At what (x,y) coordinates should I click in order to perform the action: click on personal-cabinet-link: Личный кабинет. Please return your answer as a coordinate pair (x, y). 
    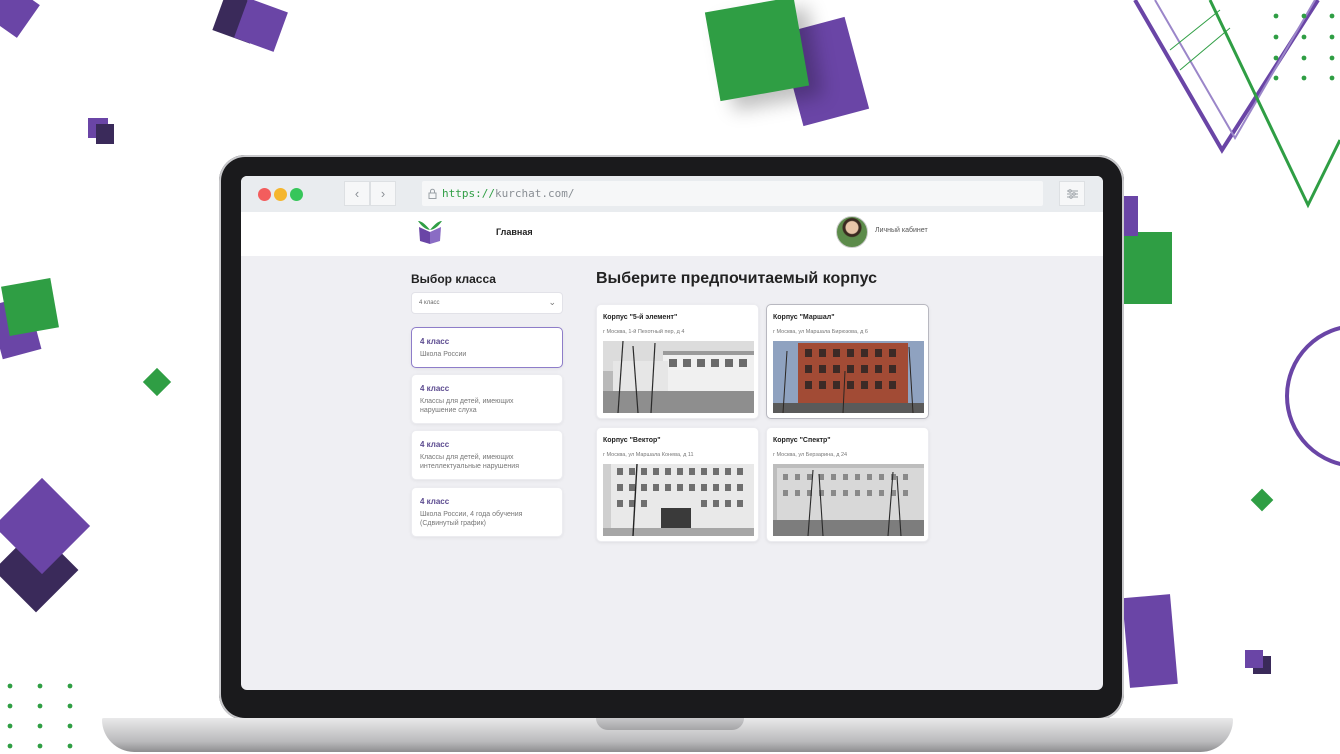
    Looking at the image, I should click on (901, 230).